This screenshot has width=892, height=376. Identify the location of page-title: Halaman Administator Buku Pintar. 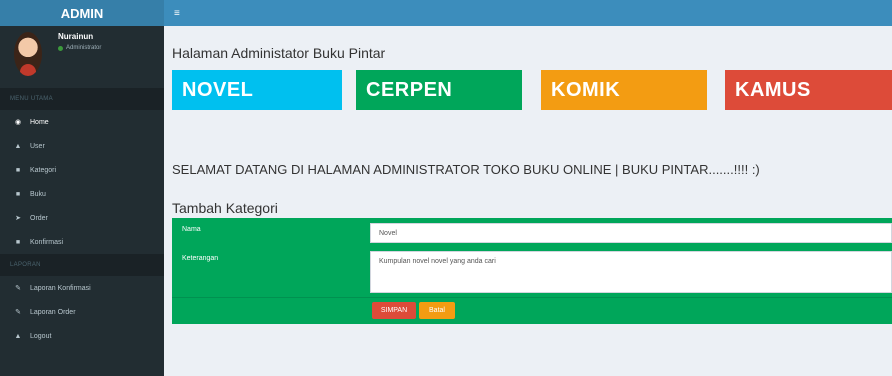
(279, 53).